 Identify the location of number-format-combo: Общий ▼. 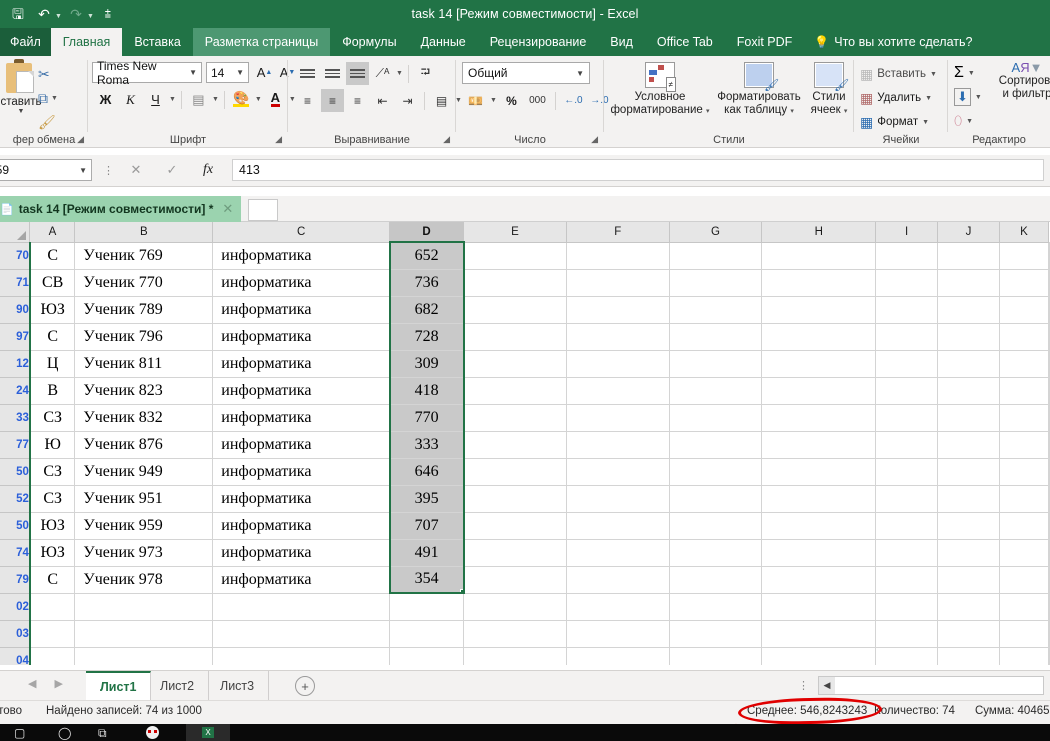
(526, 73).